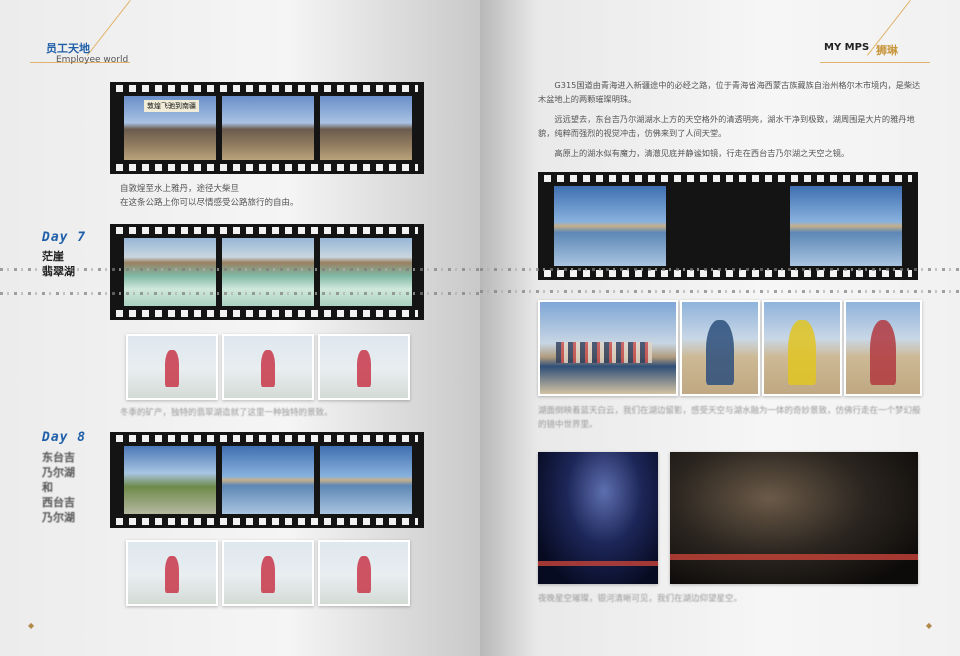  What do you see at coordinates (702, 153) in the screenshot?
I see `paragraph-3: 高原上的湖水似有魔力，清澈见底并静谧如镜，行走在西台吉乃尔湖之天空之镜。` at bounding box center [702, 153].